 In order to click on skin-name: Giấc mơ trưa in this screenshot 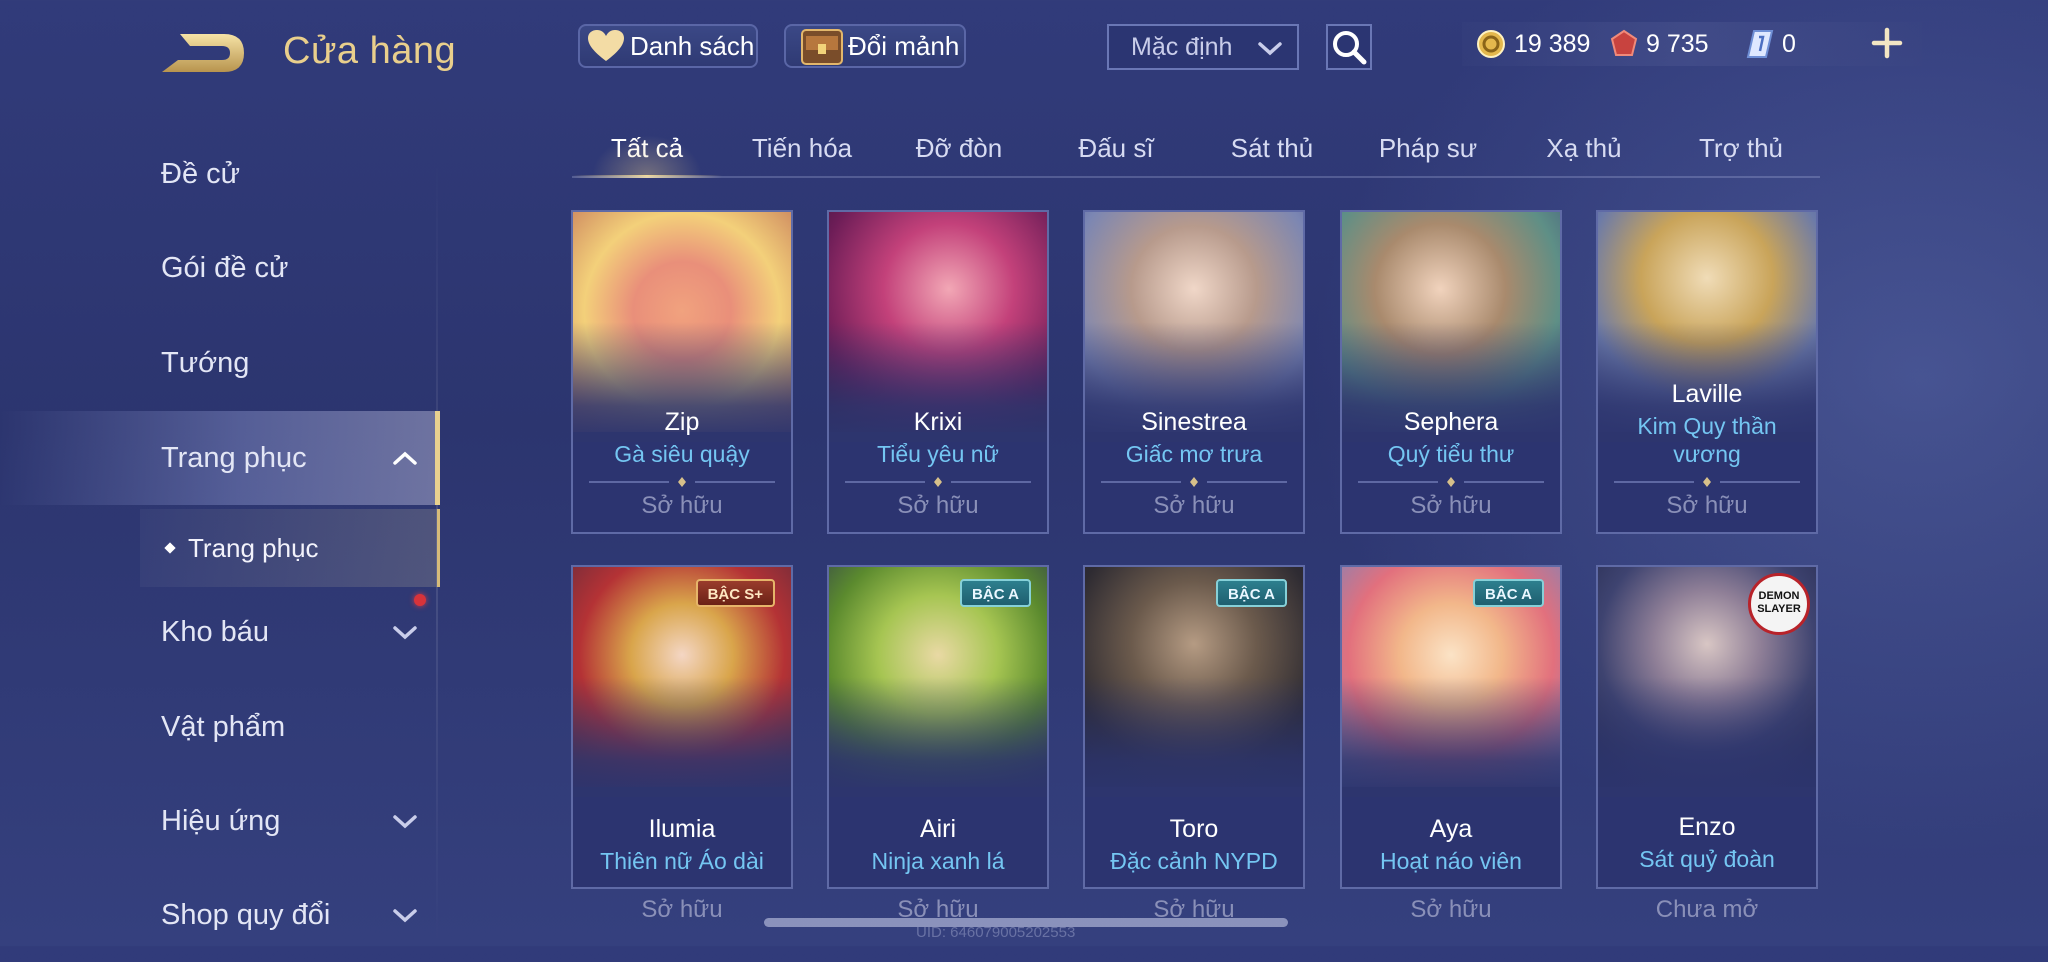, I will do `click(1194, 454)`.